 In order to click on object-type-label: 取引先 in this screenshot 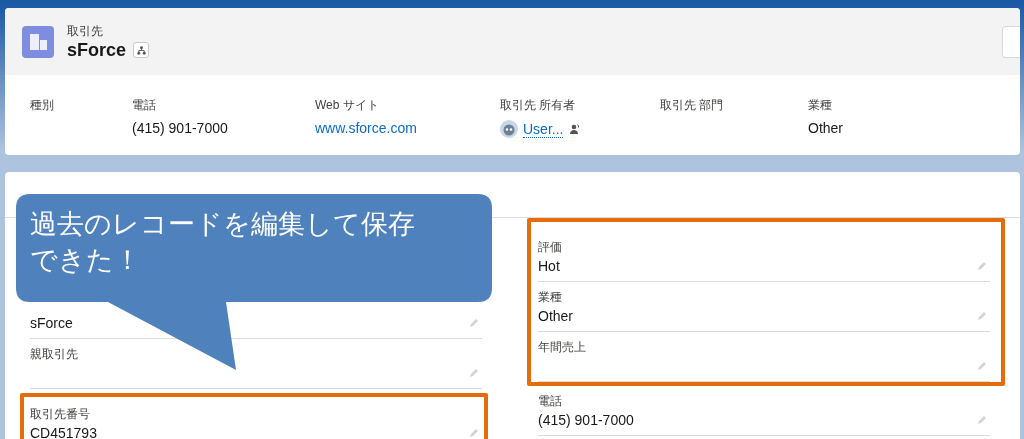, I will do `click(85, 31)`.